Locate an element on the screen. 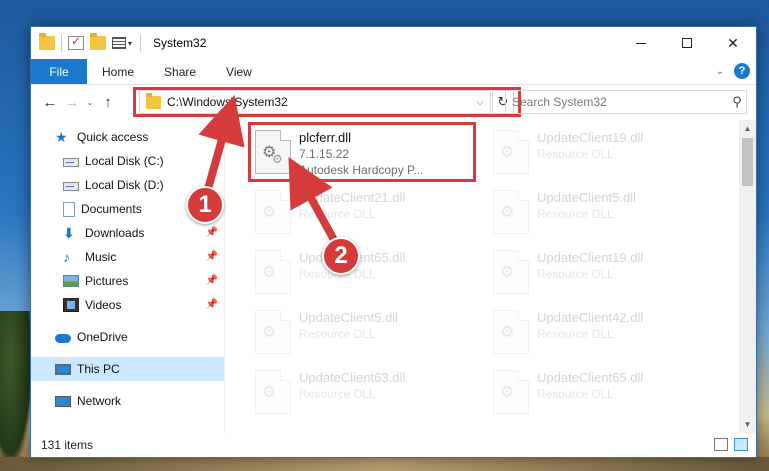 The image size is (769, 471). step-1-badge: 1 is located at coordinates (205, 205).